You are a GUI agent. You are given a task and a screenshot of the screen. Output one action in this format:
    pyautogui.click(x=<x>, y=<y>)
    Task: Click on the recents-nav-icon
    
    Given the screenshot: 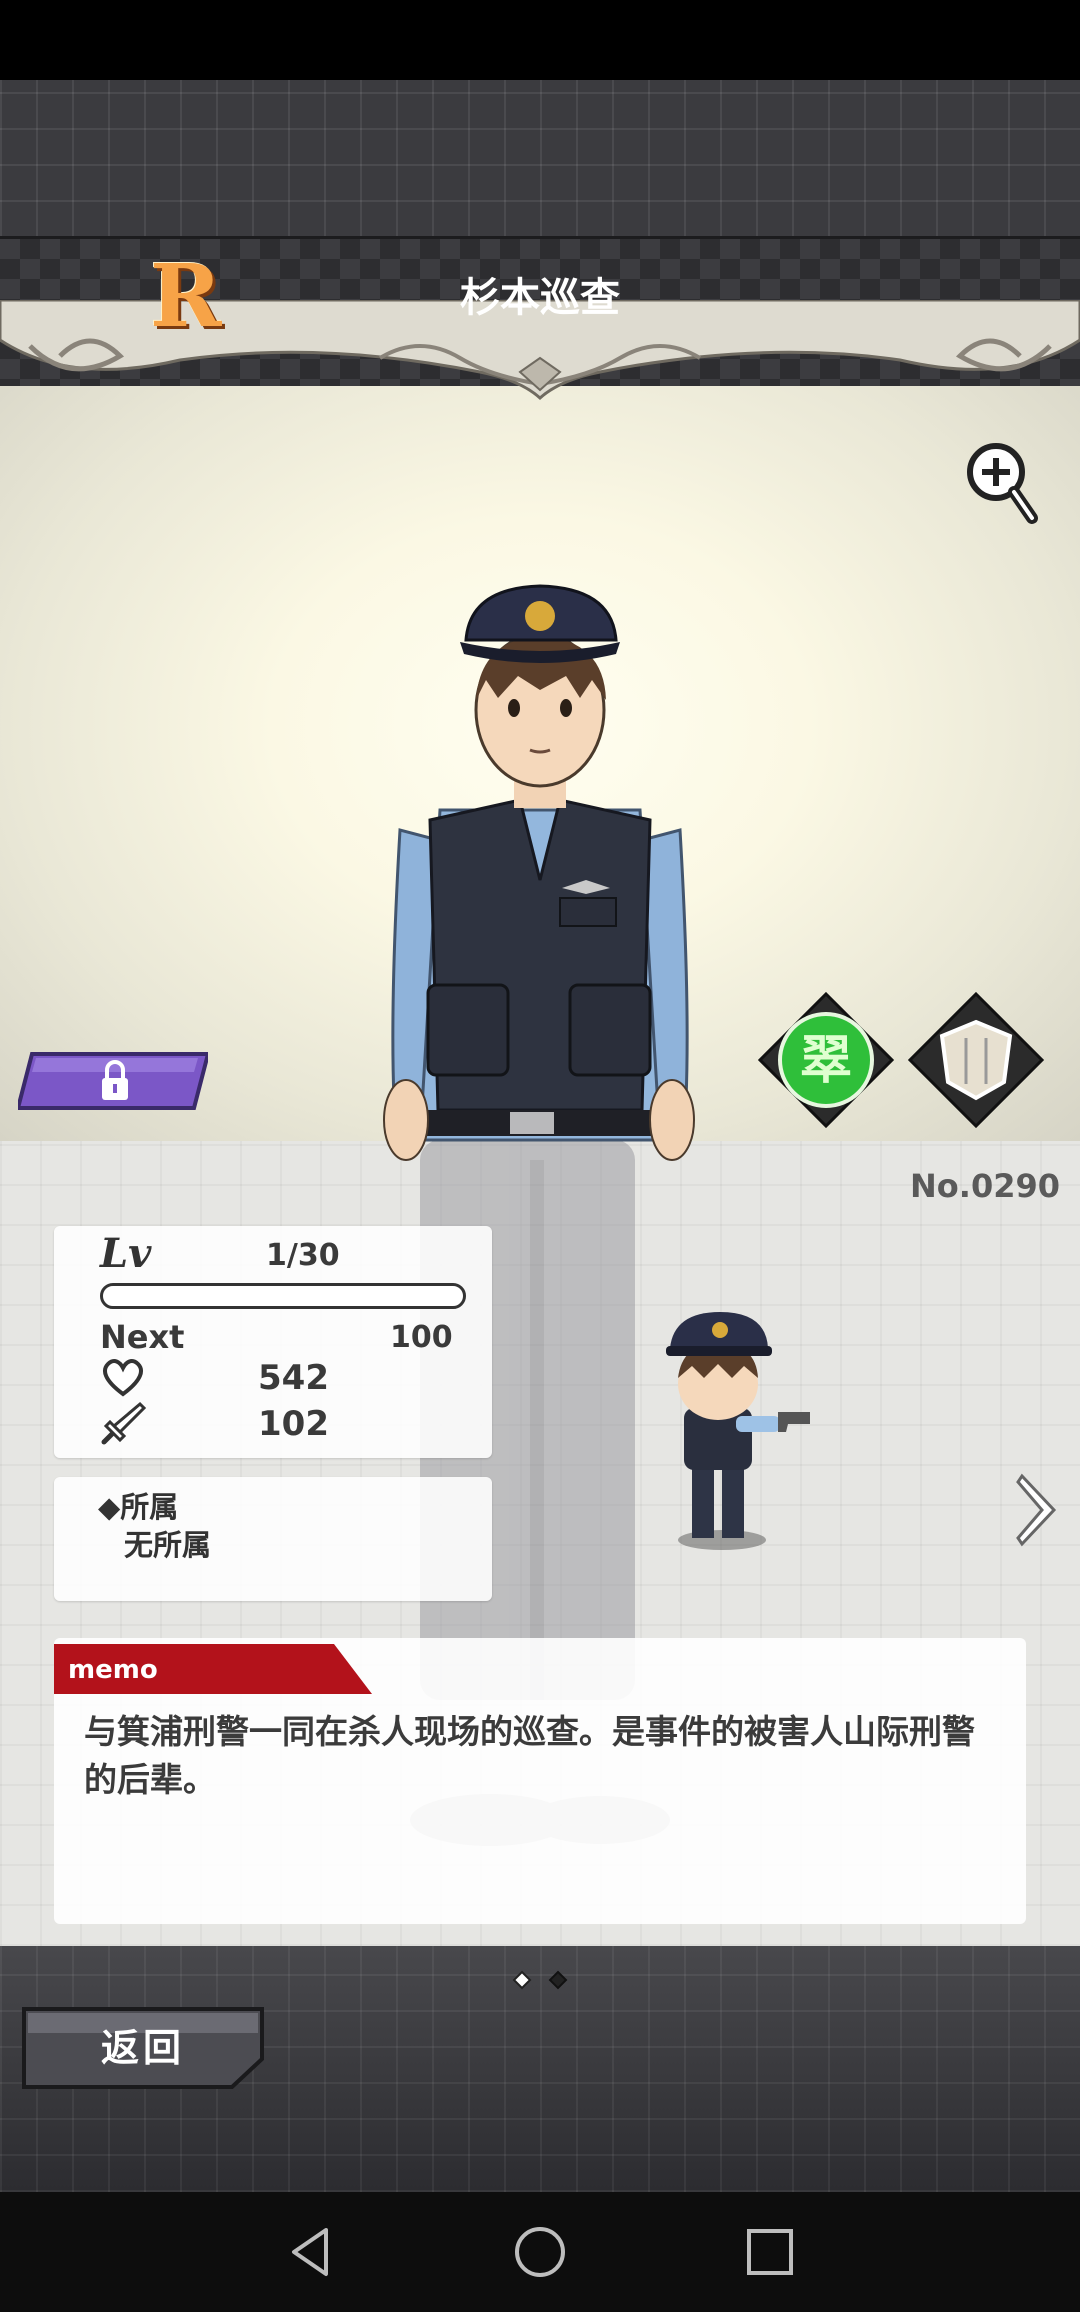 What is the action you would take?
    pyautogui.click(x=770, y=2252)
    